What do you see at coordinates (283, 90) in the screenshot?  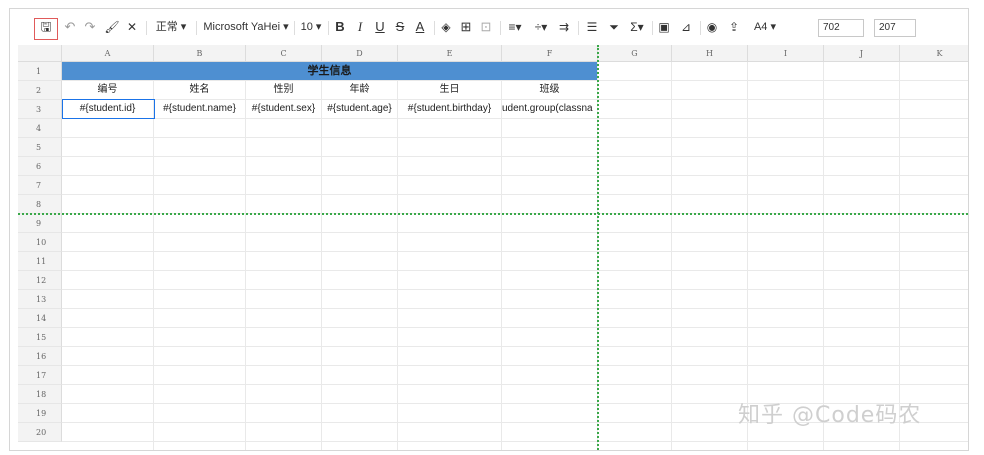 I see `header-cell-sex: 性别` at bounding box center [283, 90].